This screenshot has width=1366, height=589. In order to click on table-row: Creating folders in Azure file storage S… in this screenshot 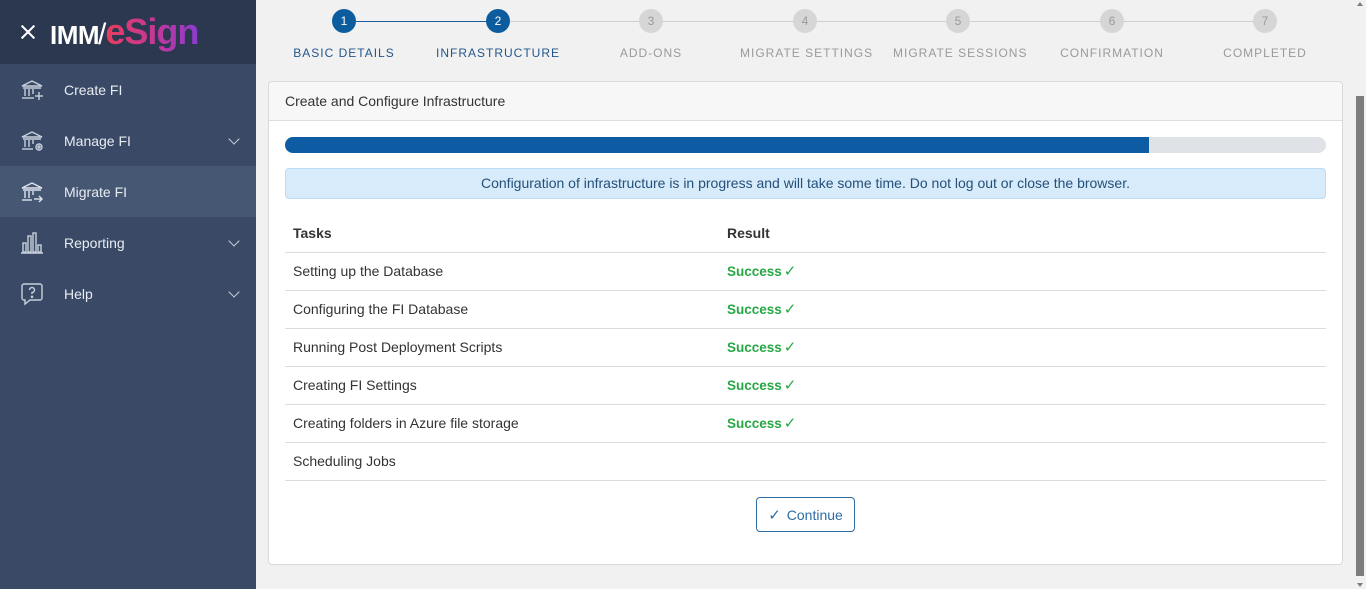, I will do `click(805, 423)`.